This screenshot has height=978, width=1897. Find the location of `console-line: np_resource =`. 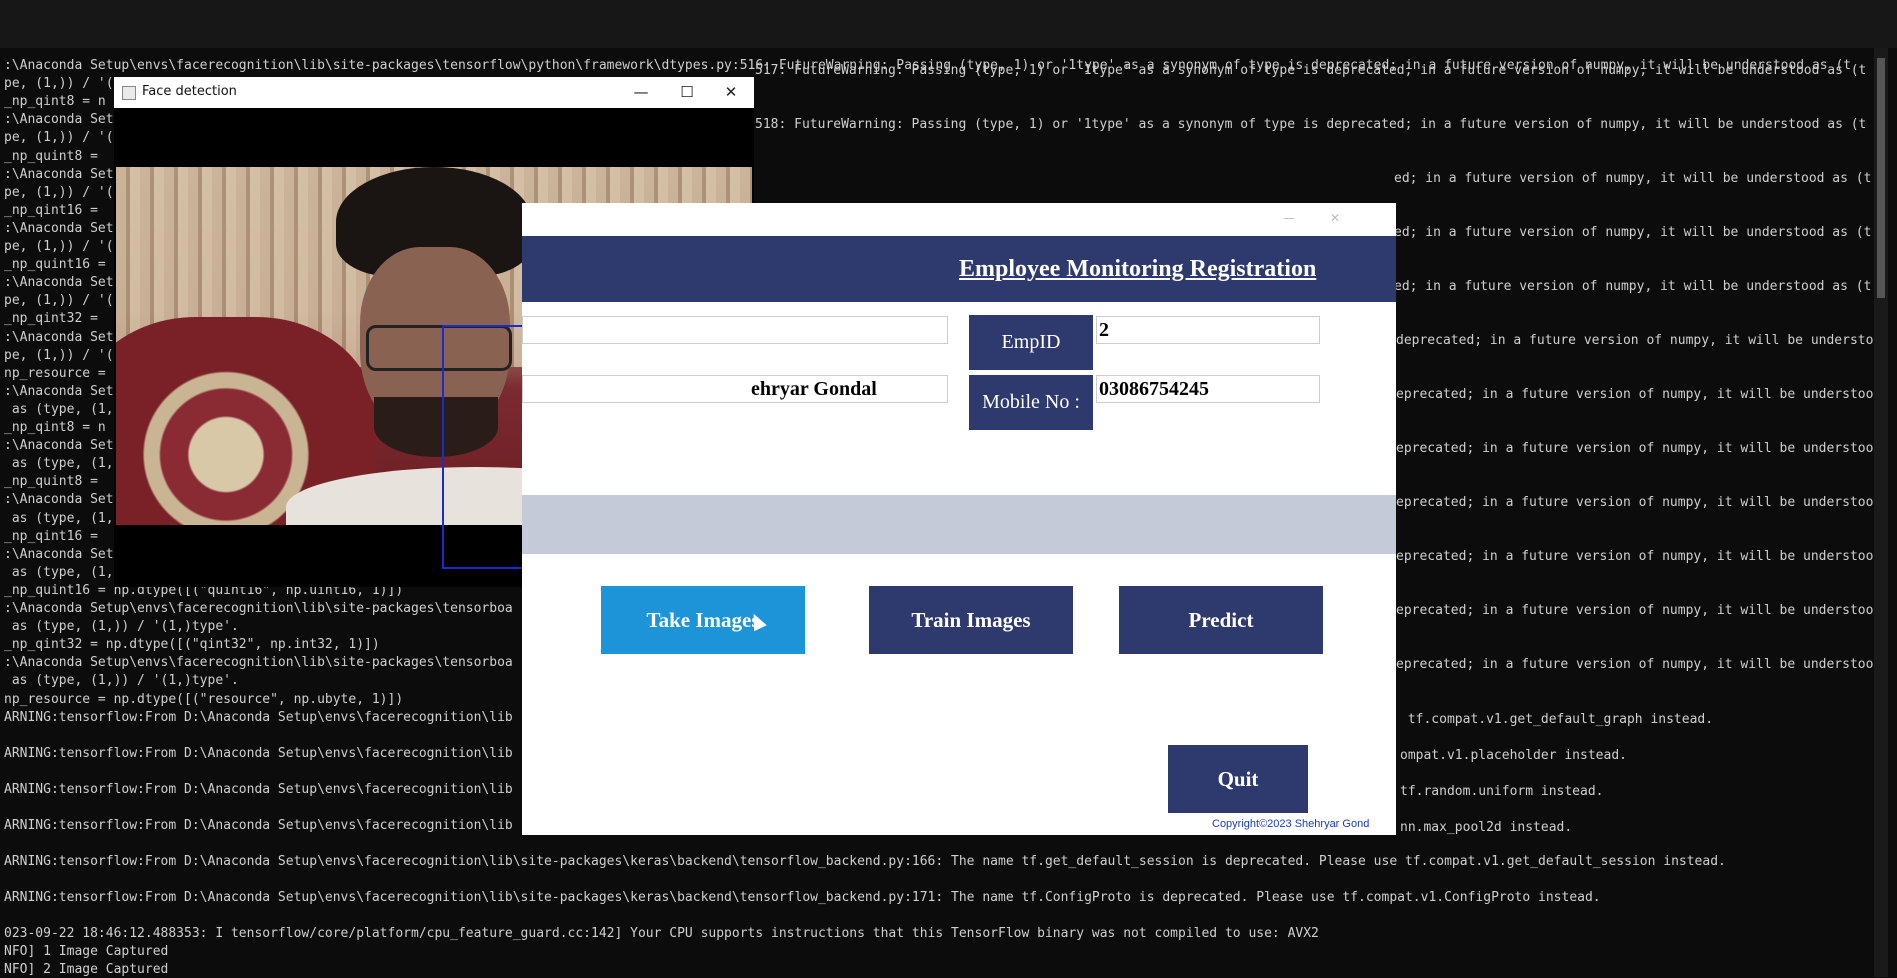

console-line: np_resource = is located at coordinates (55, 373).